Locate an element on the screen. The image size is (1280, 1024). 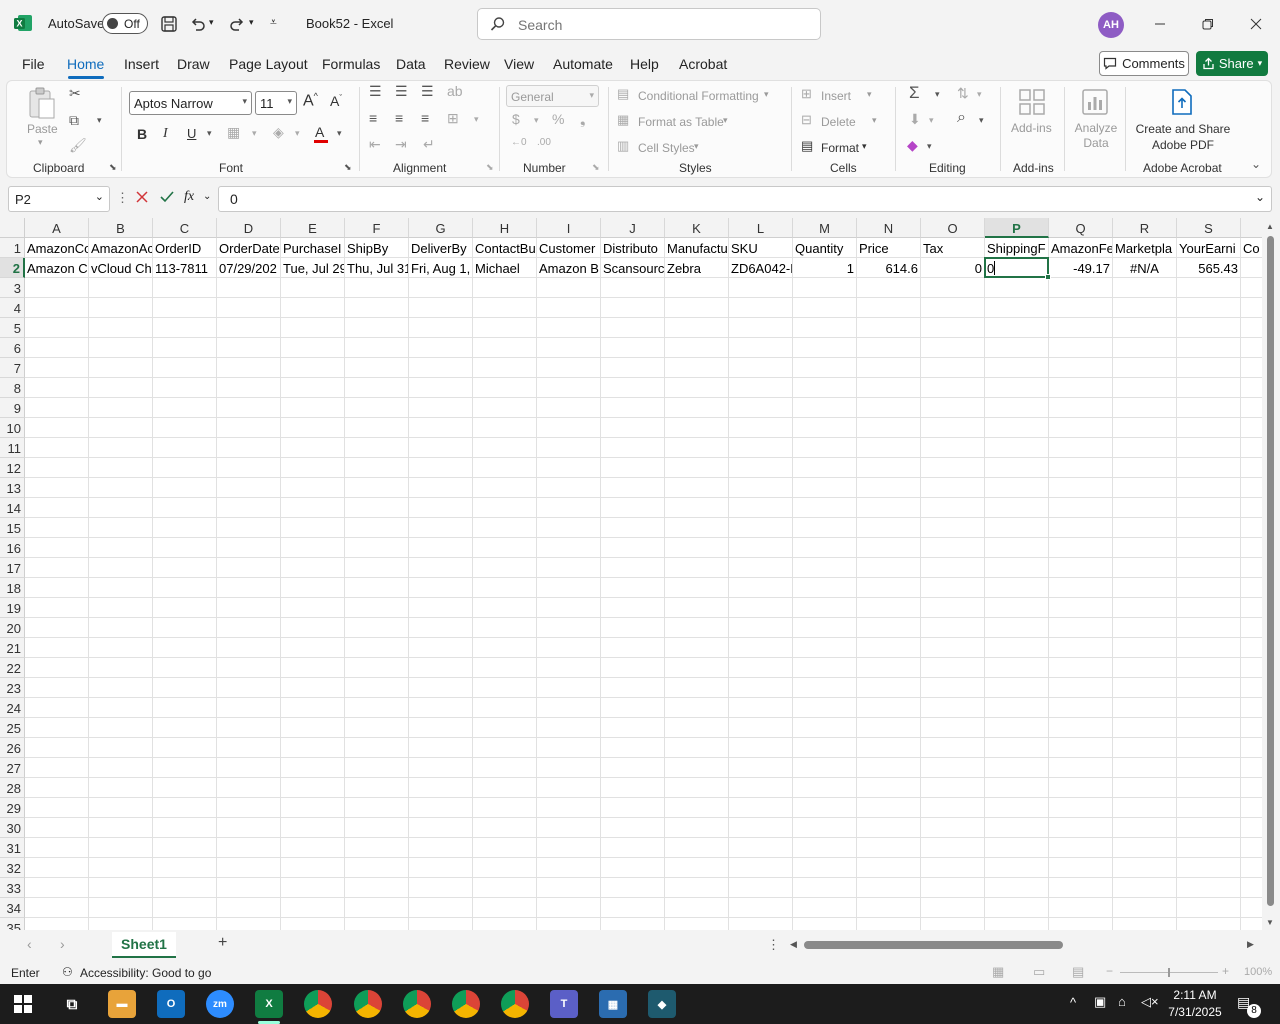
row-header-15: 15 is located at coordinates (12, 528).